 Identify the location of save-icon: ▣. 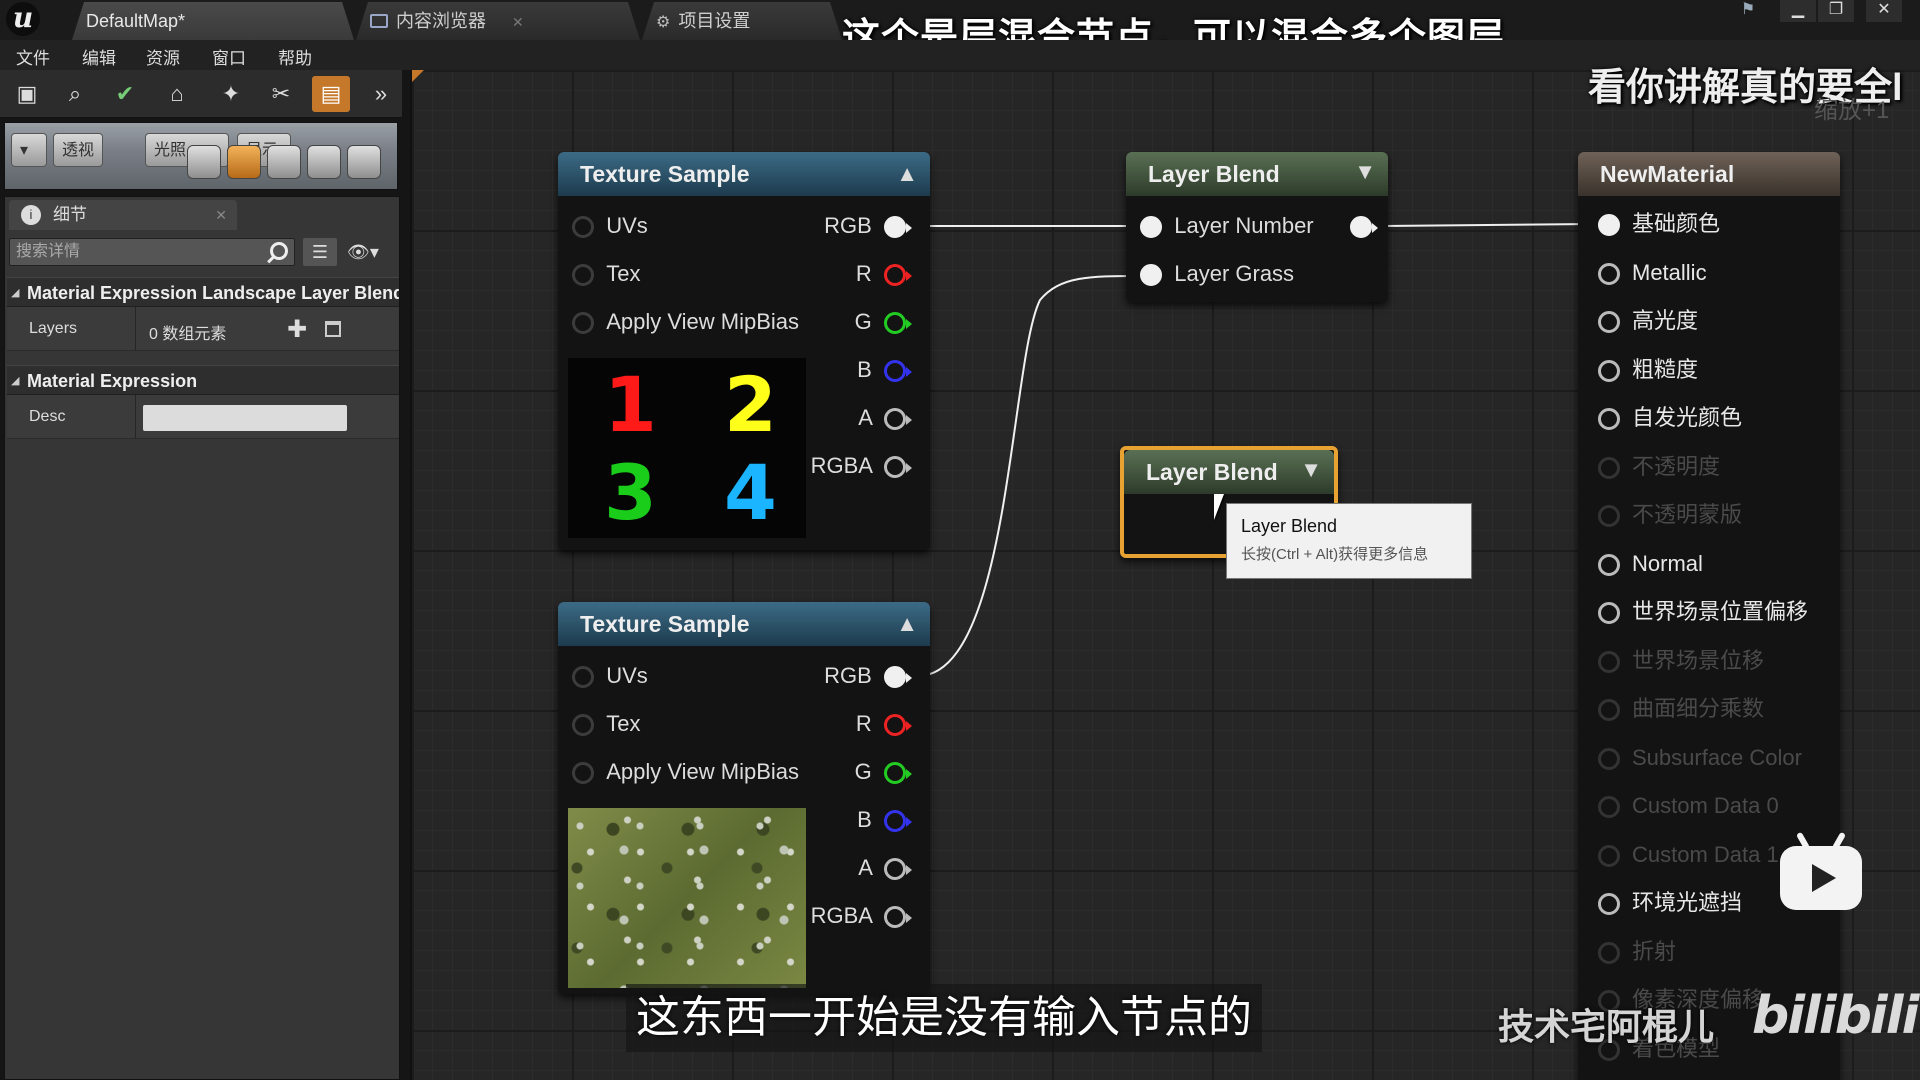
(27, 94).